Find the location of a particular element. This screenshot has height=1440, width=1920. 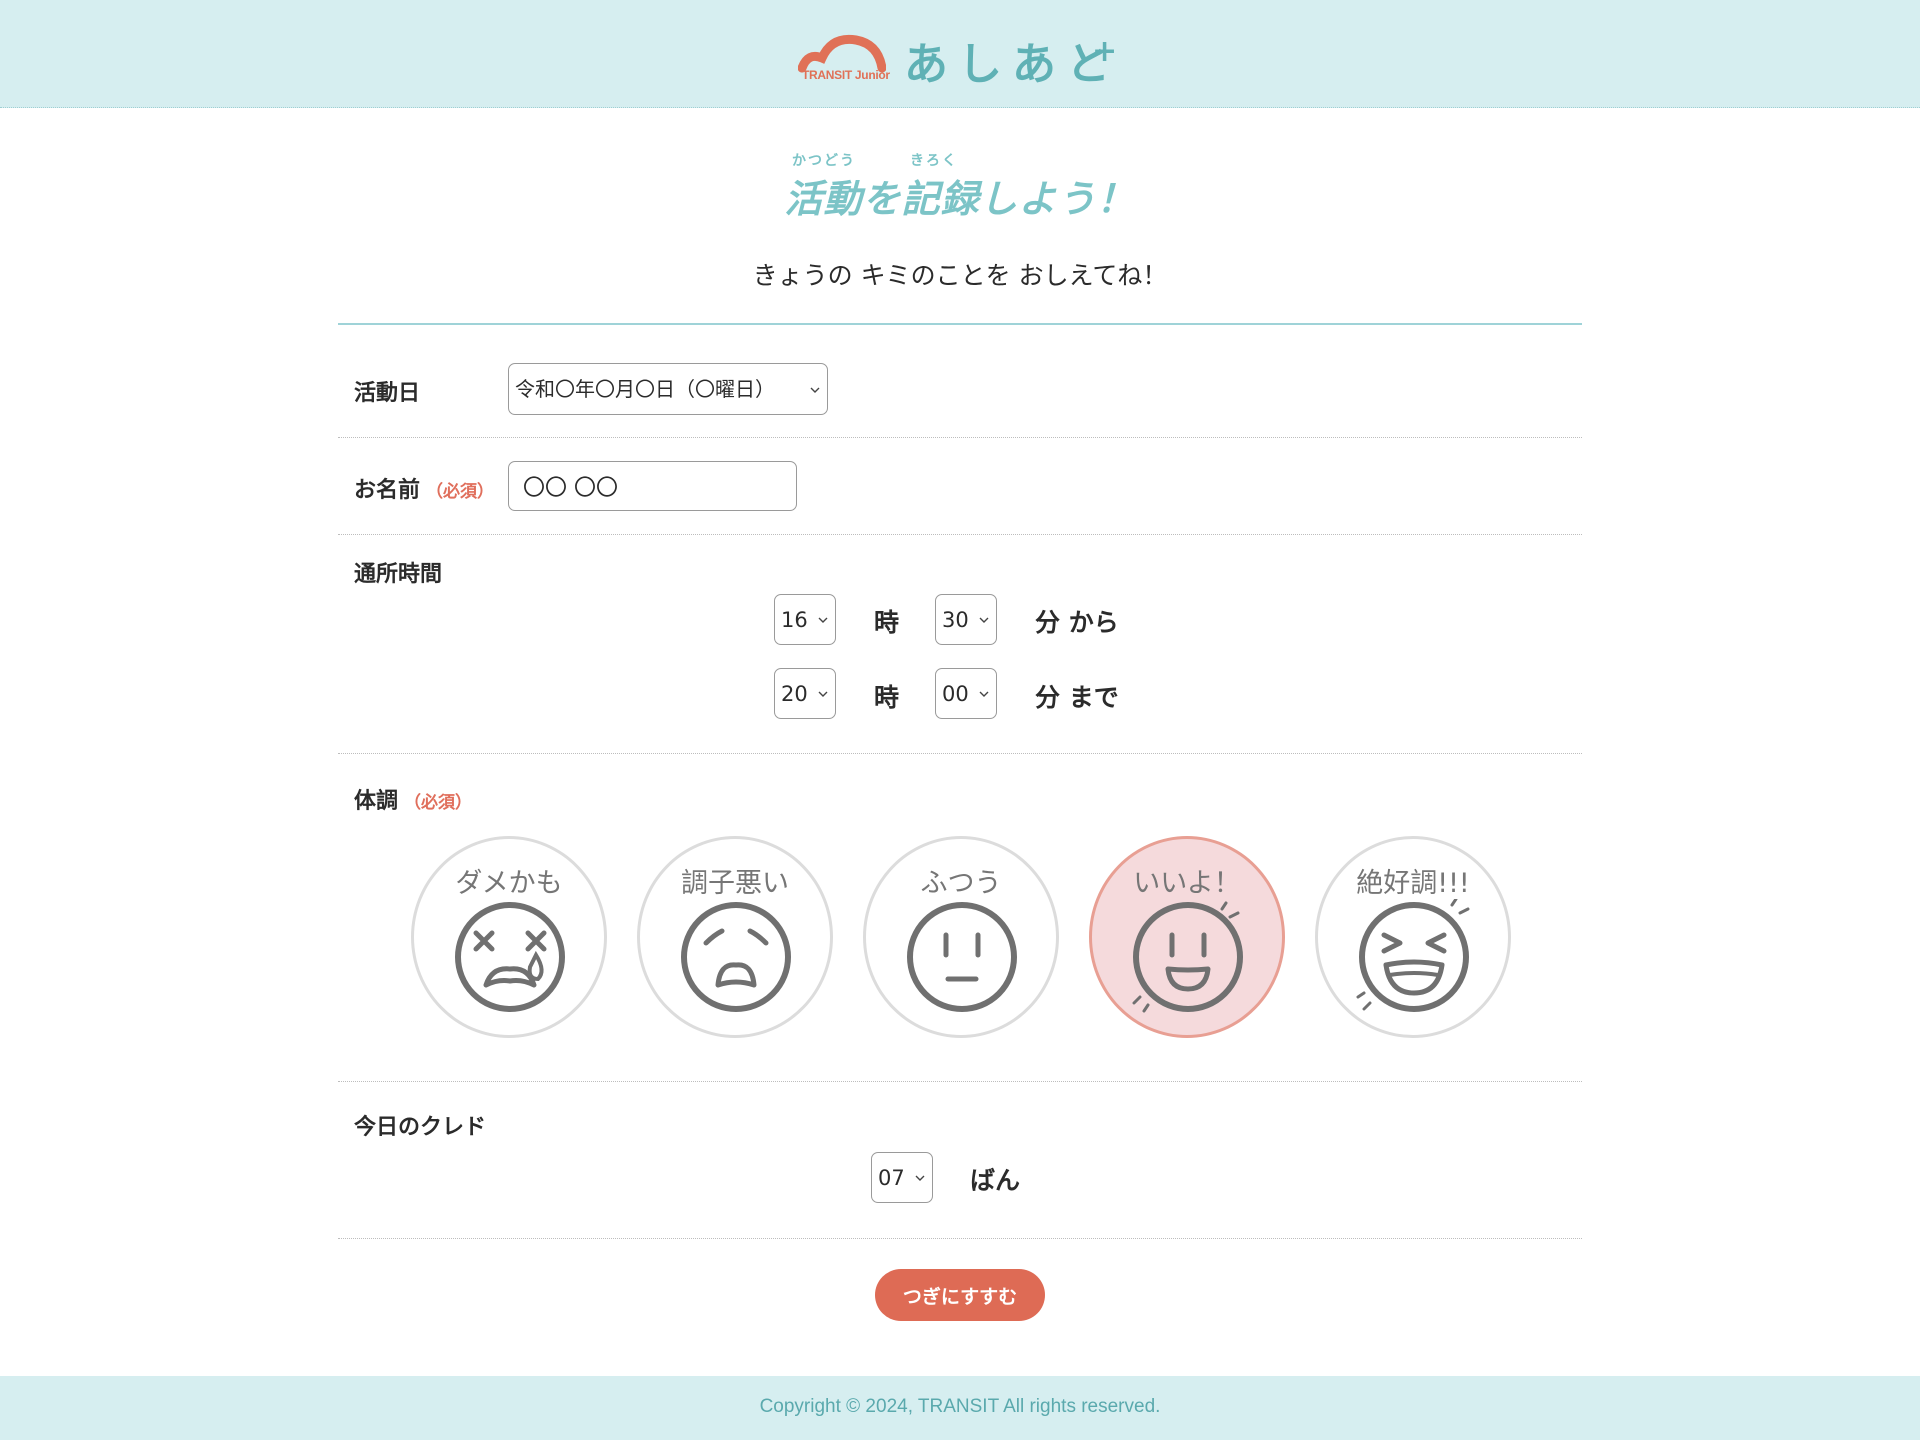

name-label: お名前 （必須） is located at coordinates (424, 490).